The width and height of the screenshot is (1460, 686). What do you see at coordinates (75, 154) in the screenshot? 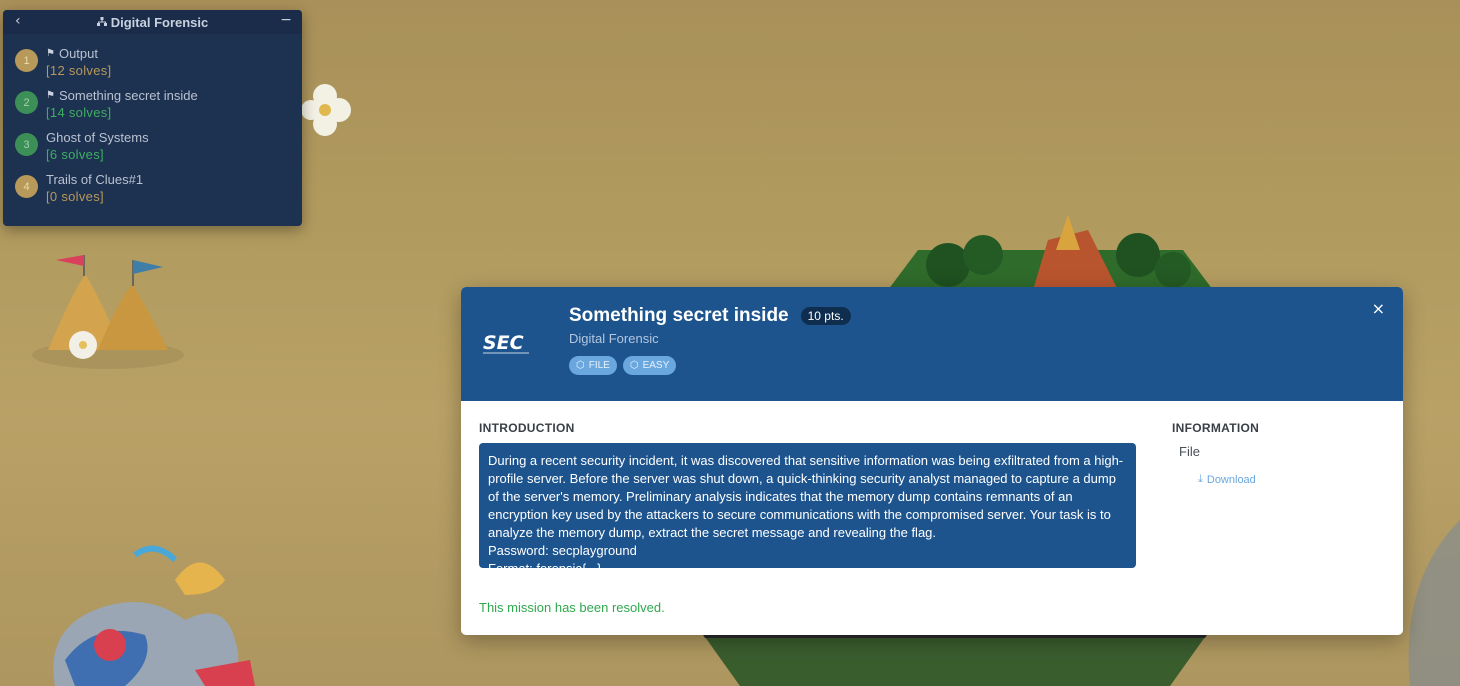
I see `challenge-solves: [6 solves]` at bounding box center [75, 154].